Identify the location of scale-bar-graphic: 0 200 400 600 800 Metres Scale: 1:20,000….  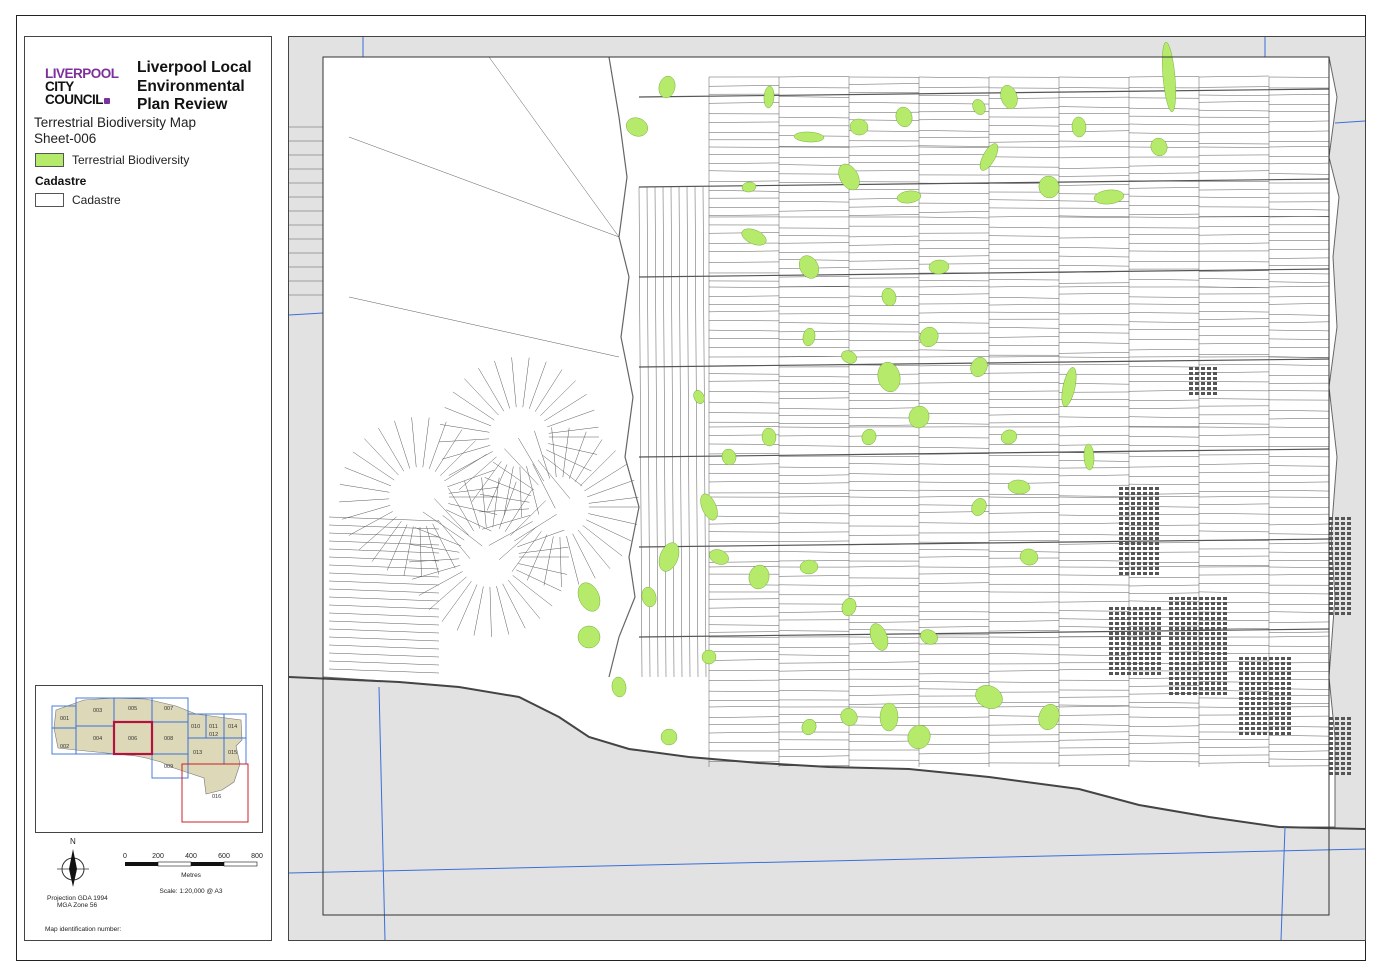
(193, 874).